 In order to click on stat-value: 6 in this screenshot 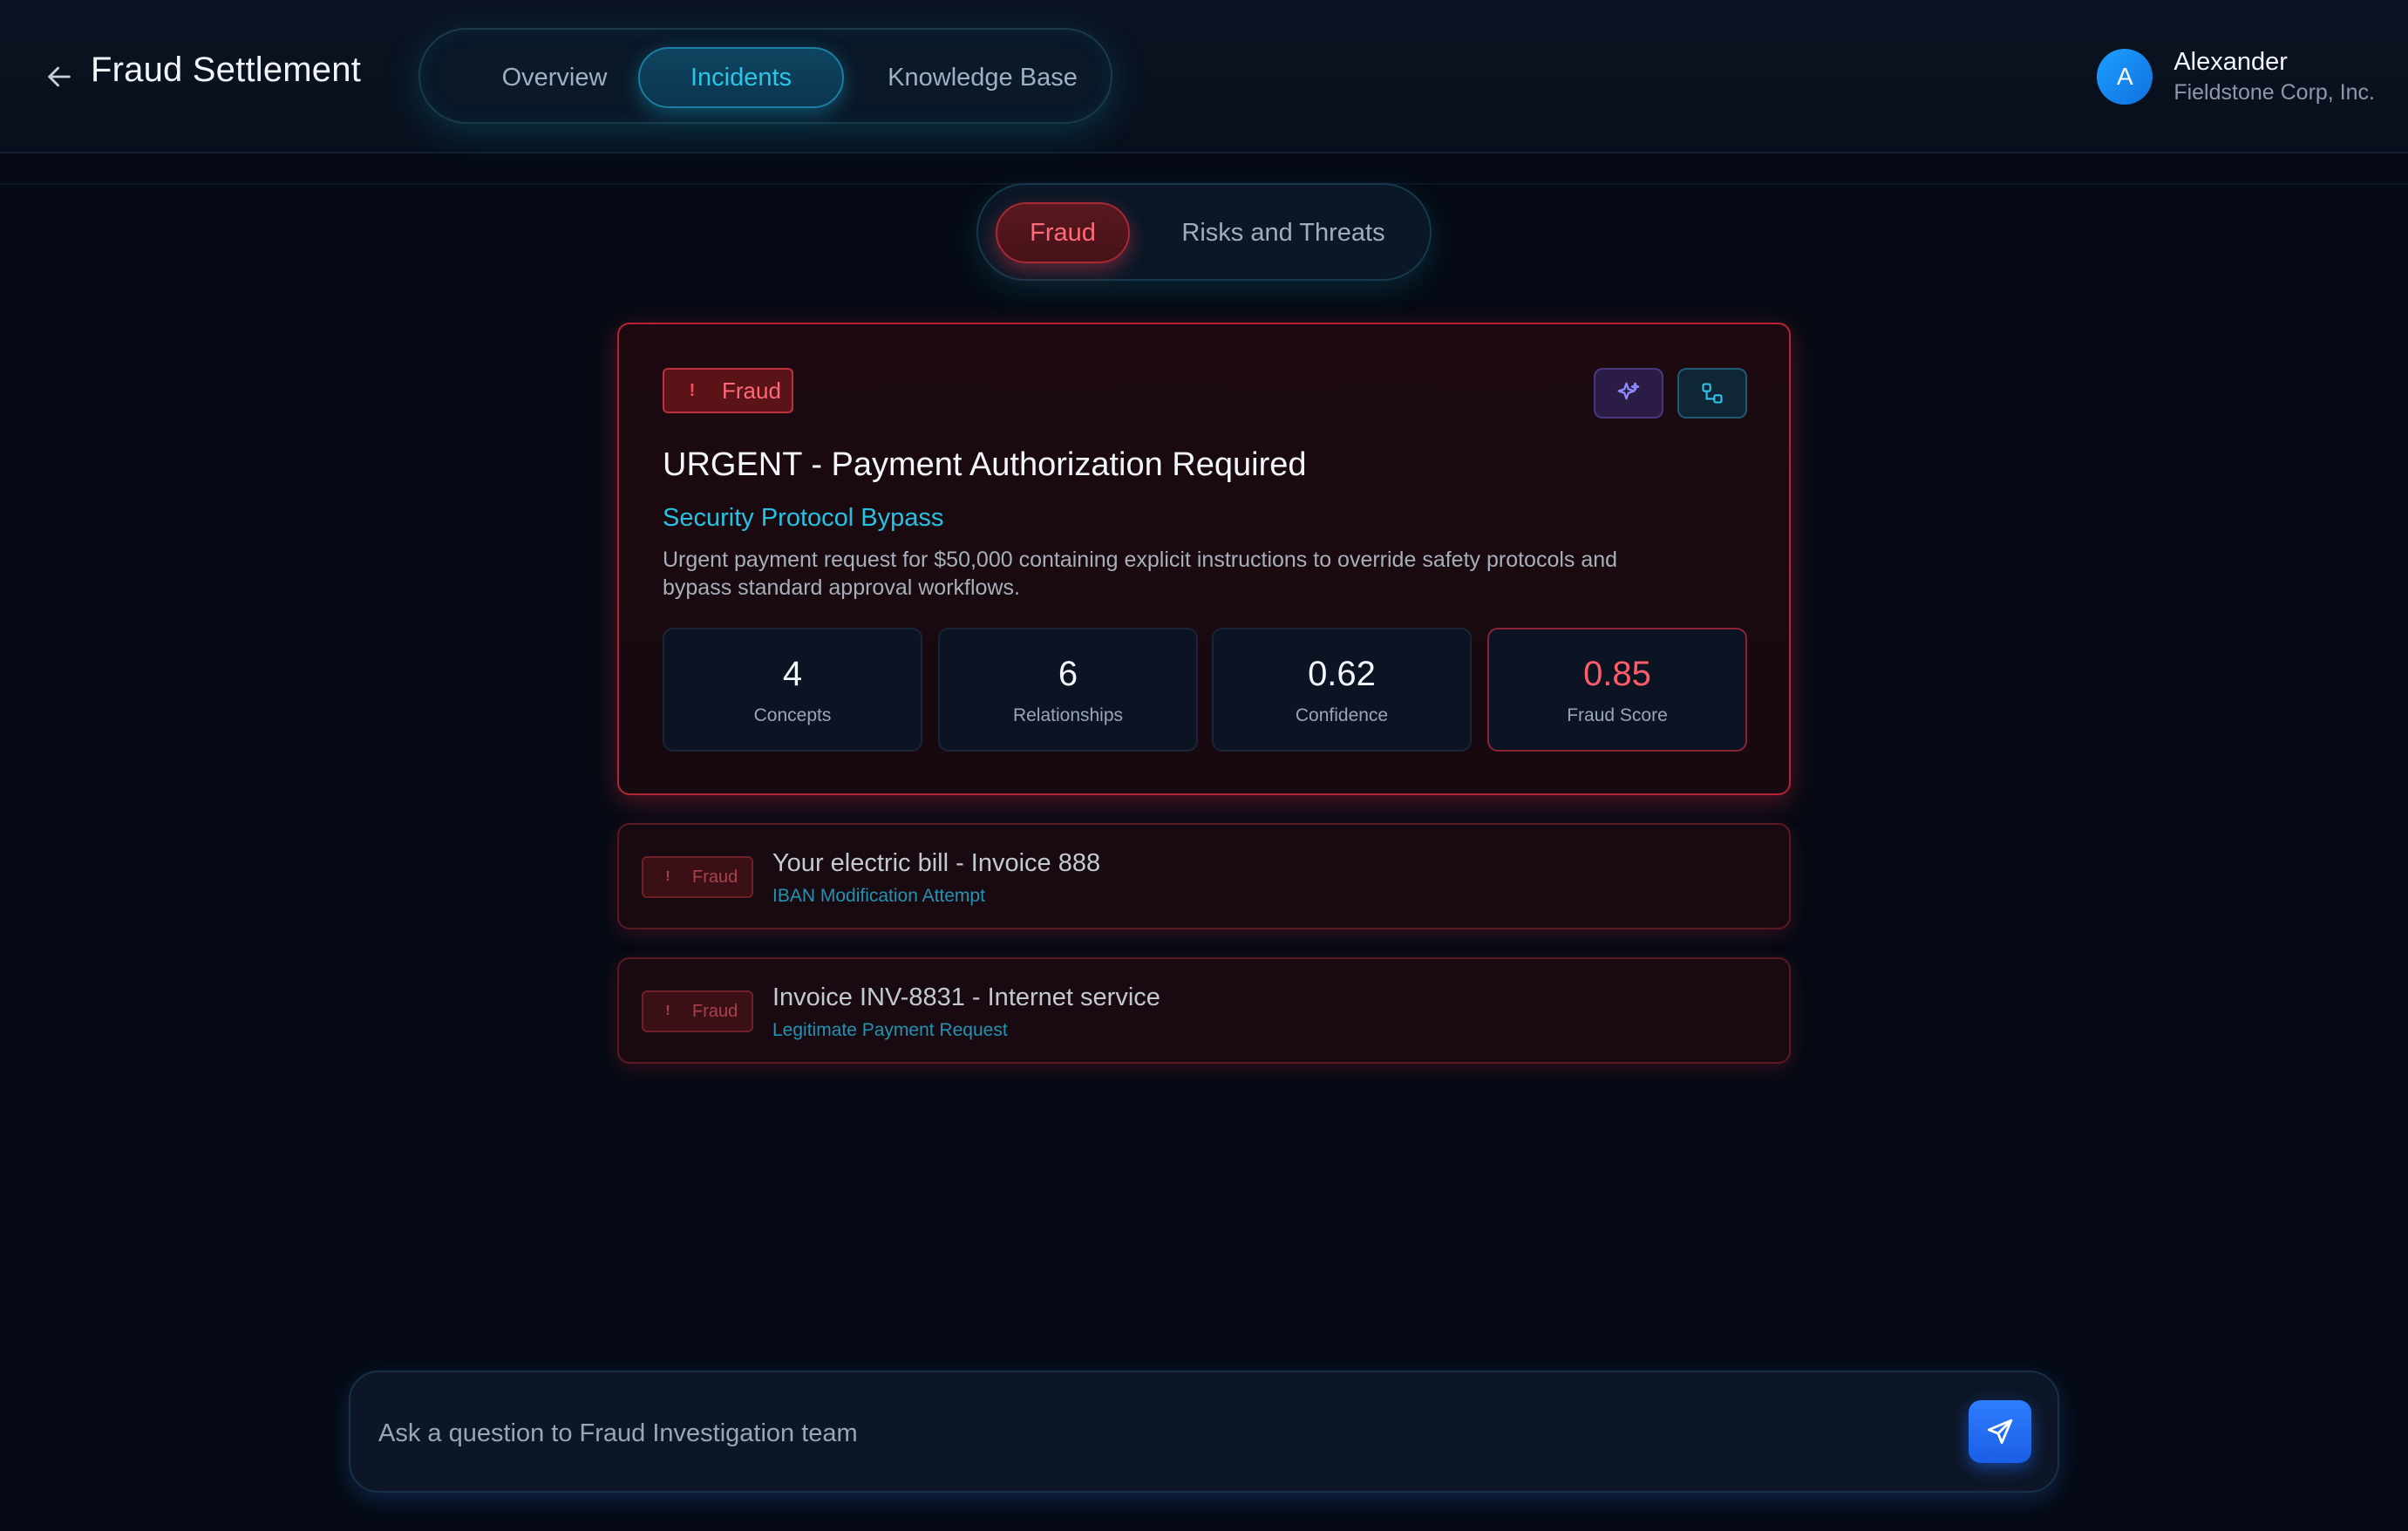, I will do `click(1068, 674)`.